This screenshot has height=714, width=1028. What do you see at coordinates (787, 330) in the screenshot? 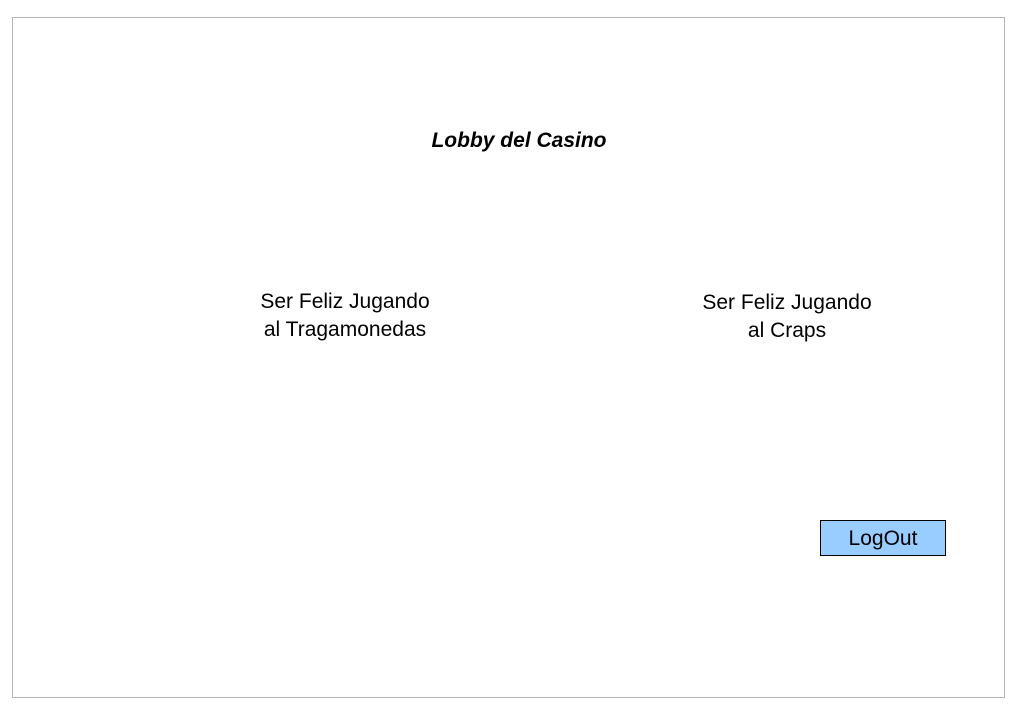
I see `craps-link-line2: al Craps` at bounding box center [787, 330].